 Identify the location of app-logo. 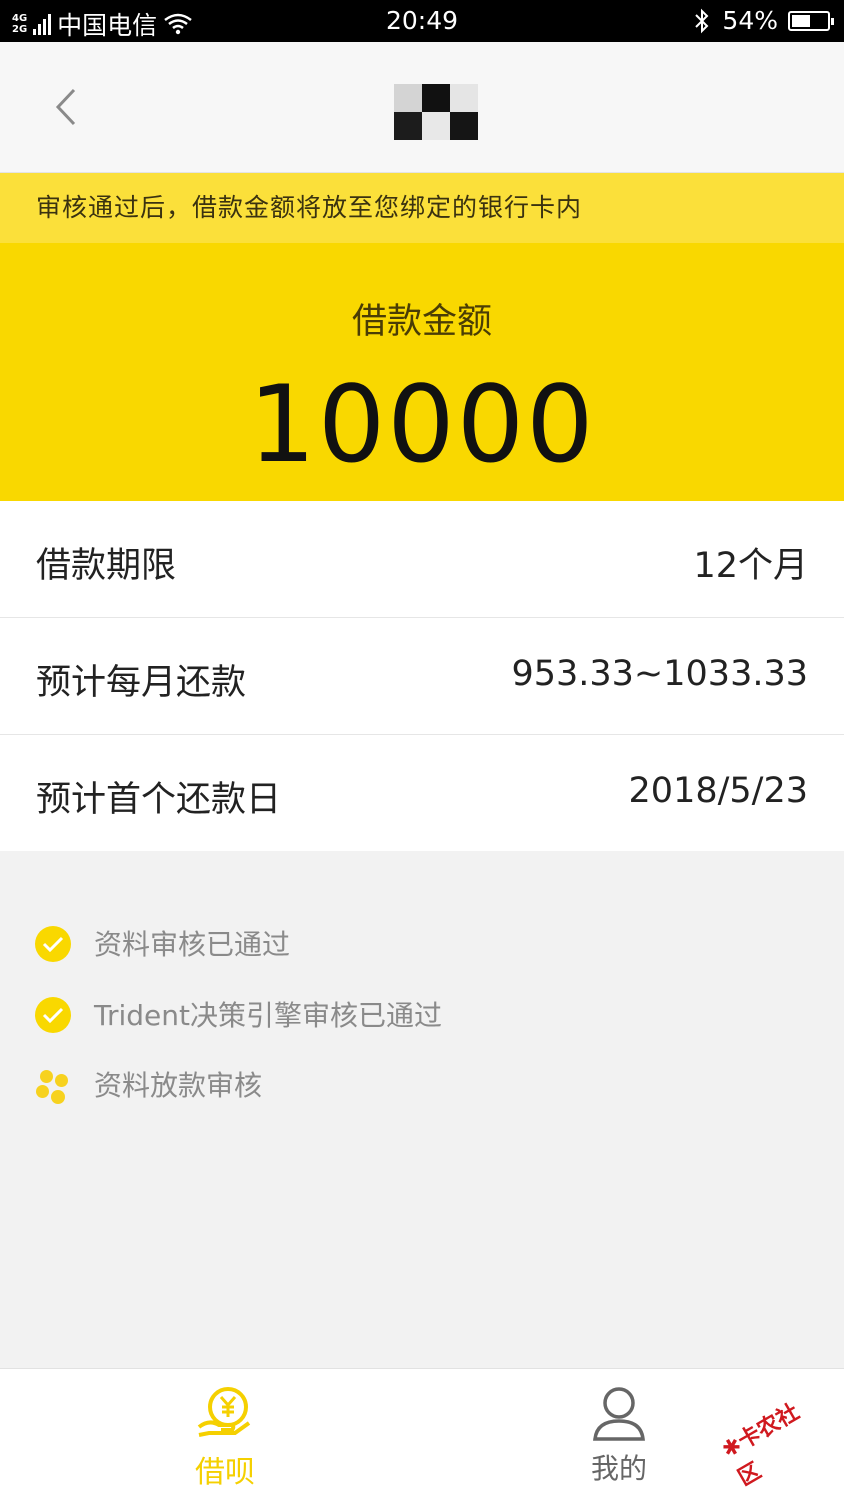
(436, 112).